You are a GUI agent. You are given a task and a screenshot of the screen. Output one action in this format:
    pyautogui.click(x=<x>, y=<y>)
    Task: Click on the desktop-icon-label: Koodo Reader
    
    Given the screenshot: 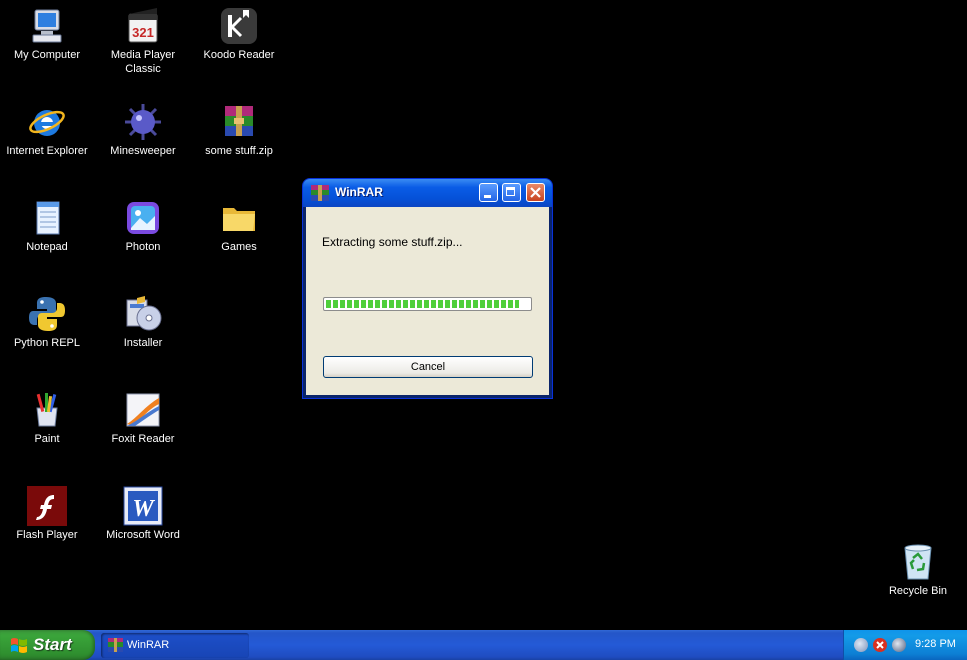 What is the action you would take?
    pyautogui.click(x=239, y=55)
    